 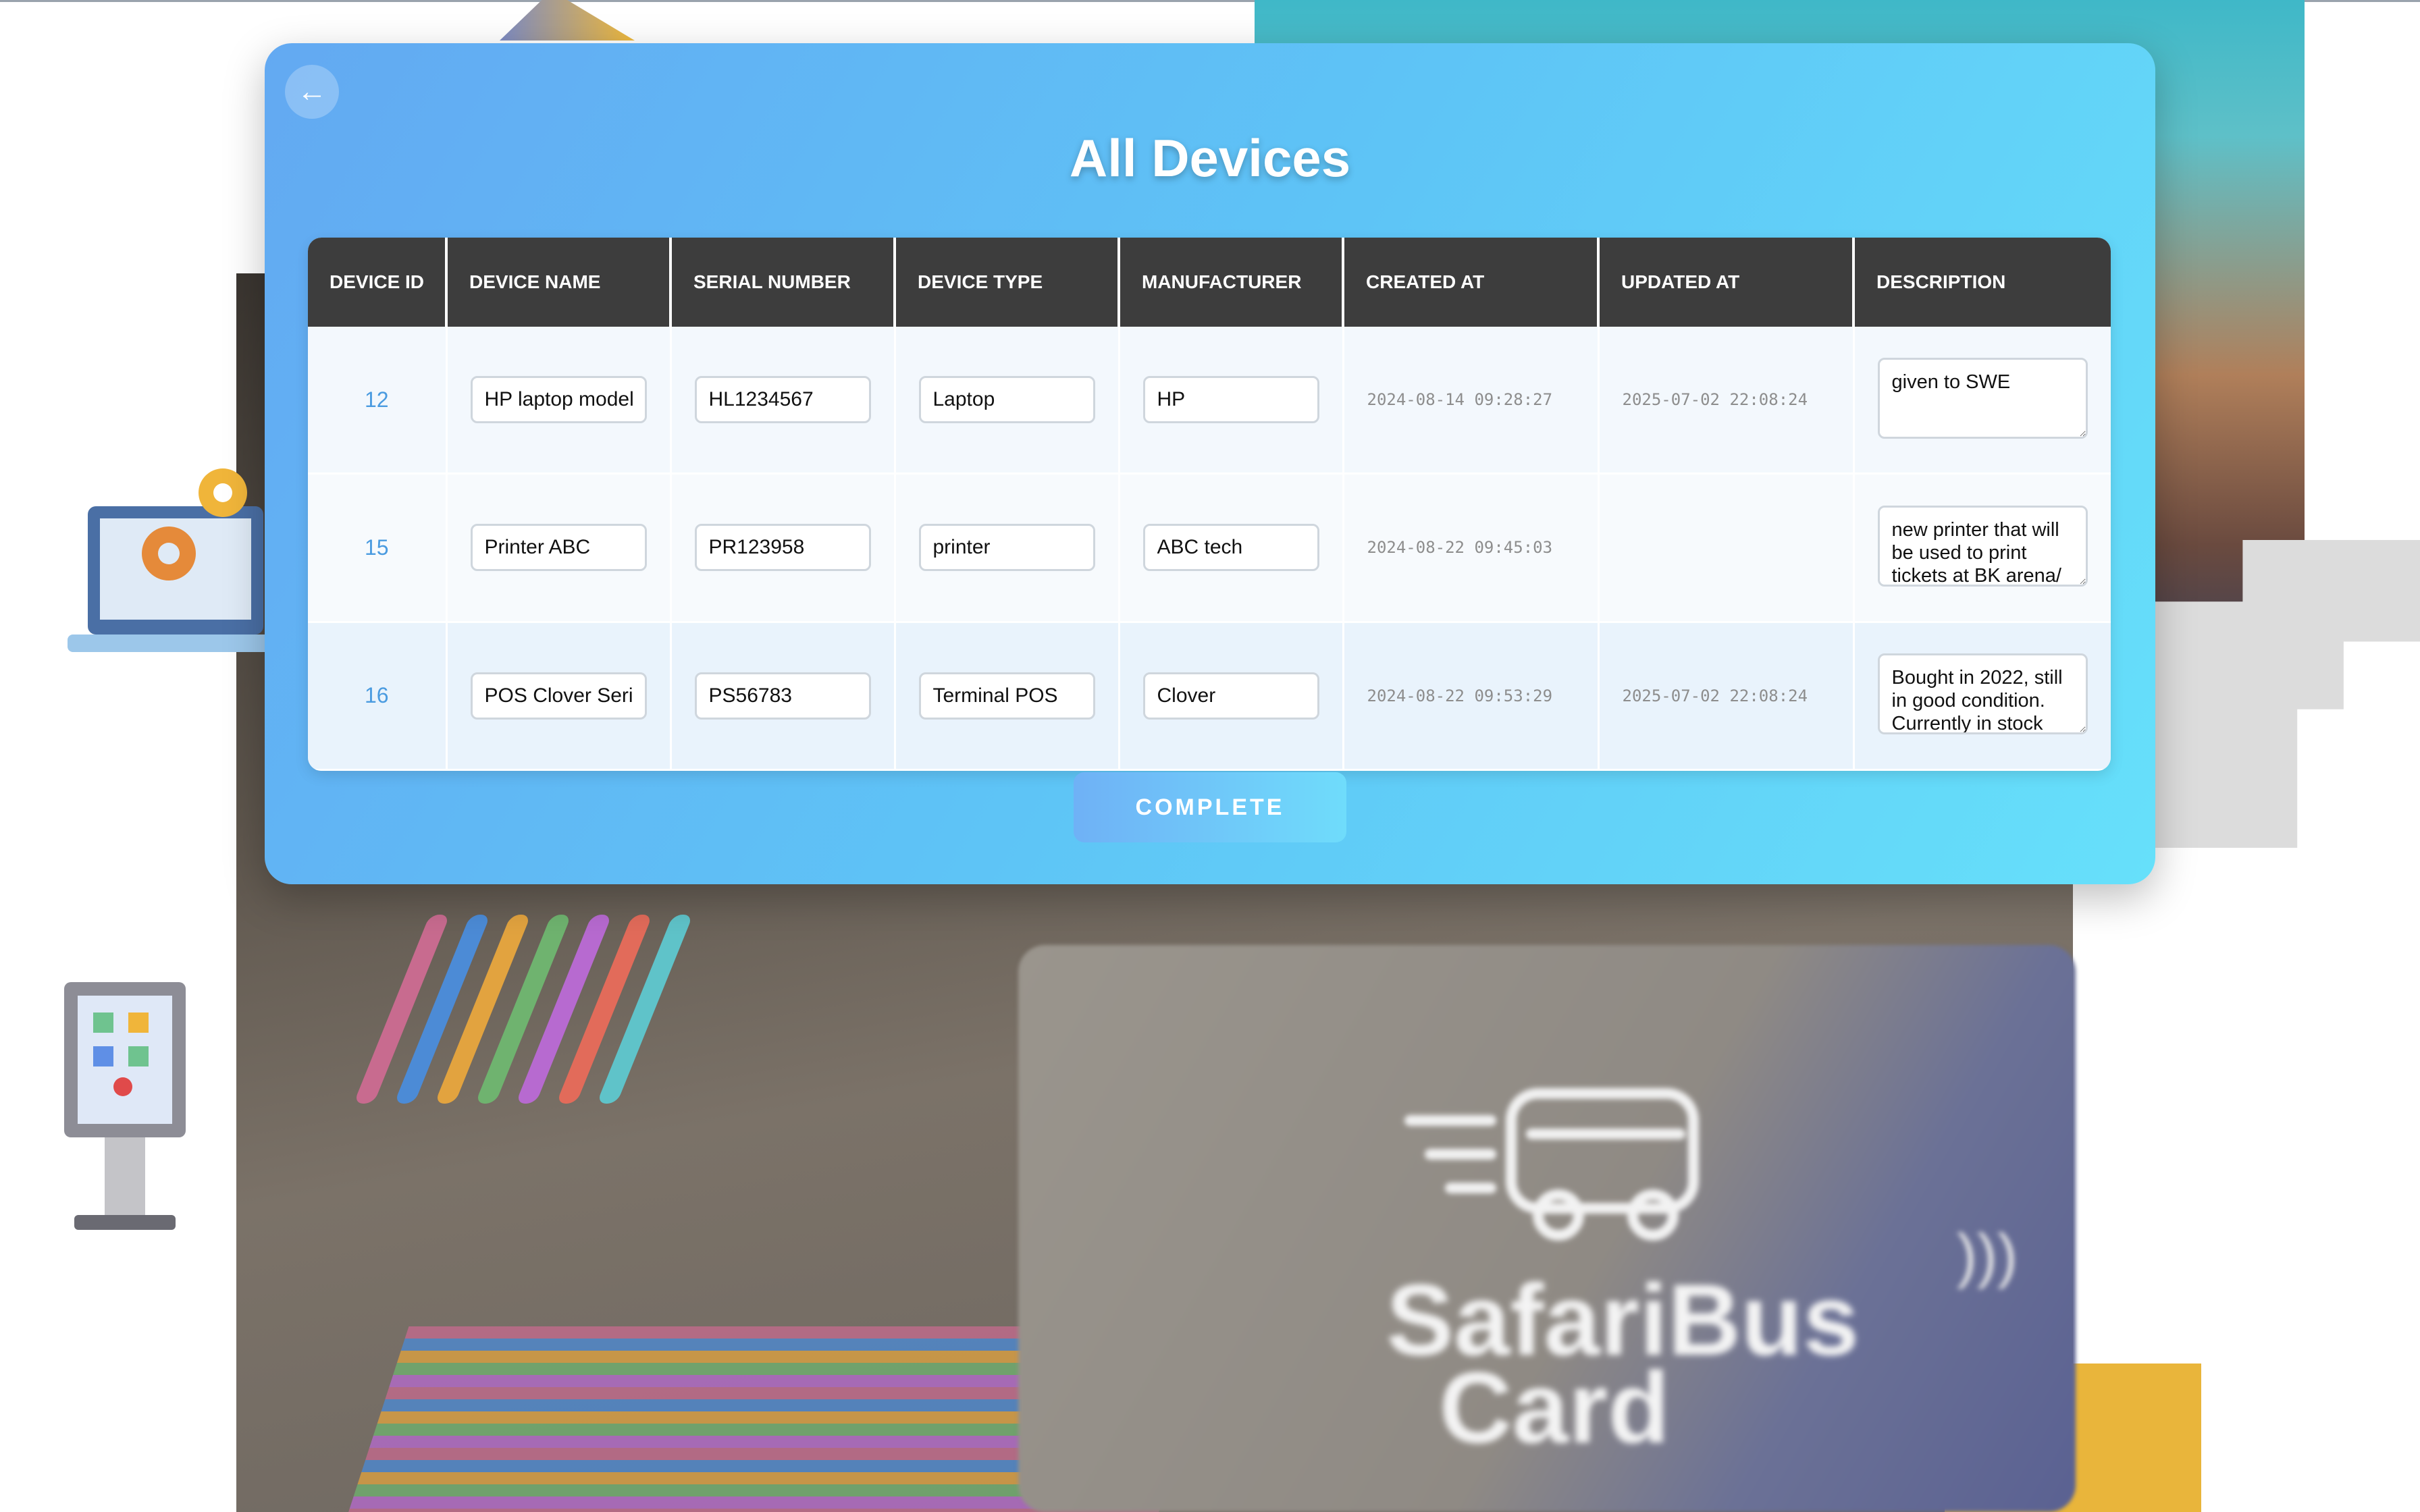 I want to click on description-textarea: given to SWE, so click(x=1982, y=398).